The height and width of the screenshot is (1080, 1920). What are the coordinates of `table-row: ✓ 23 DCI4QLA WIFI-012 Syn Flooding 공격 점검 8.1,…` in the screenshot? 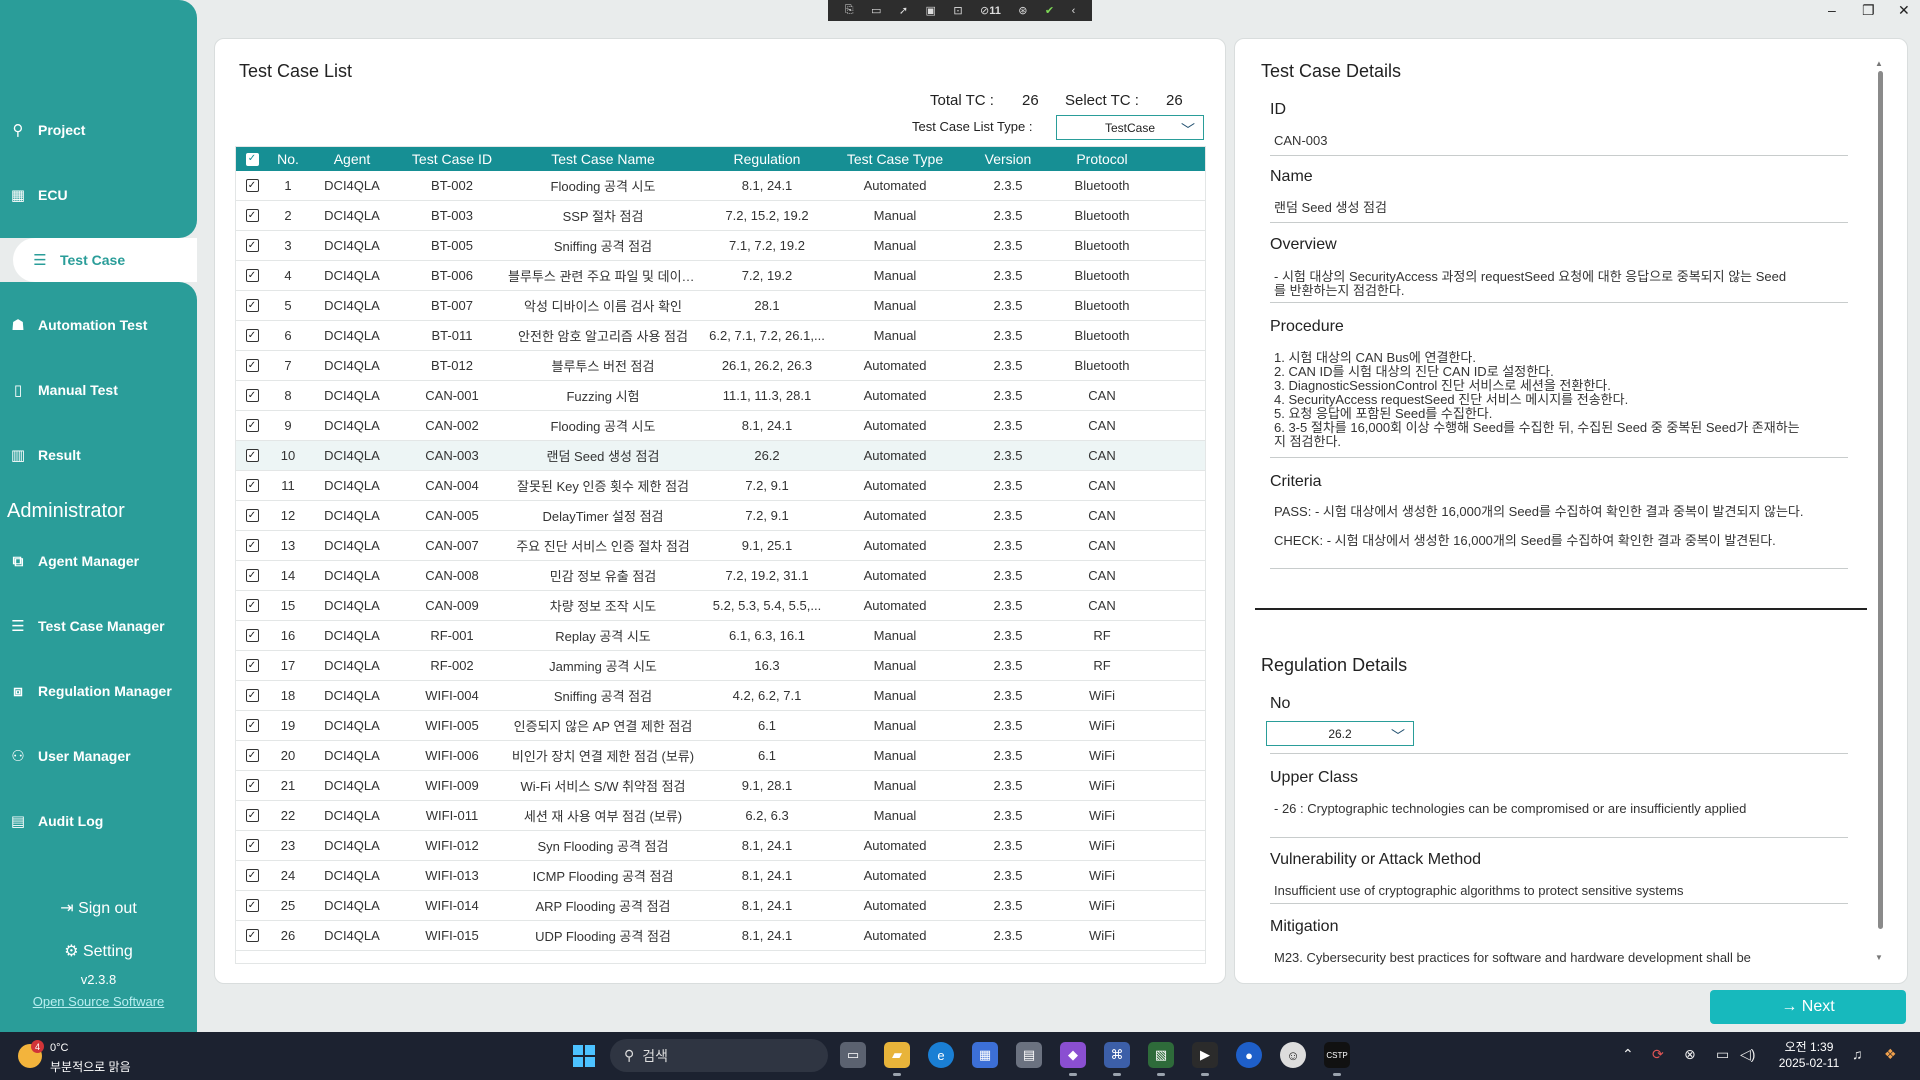 It's located at (720, 846).